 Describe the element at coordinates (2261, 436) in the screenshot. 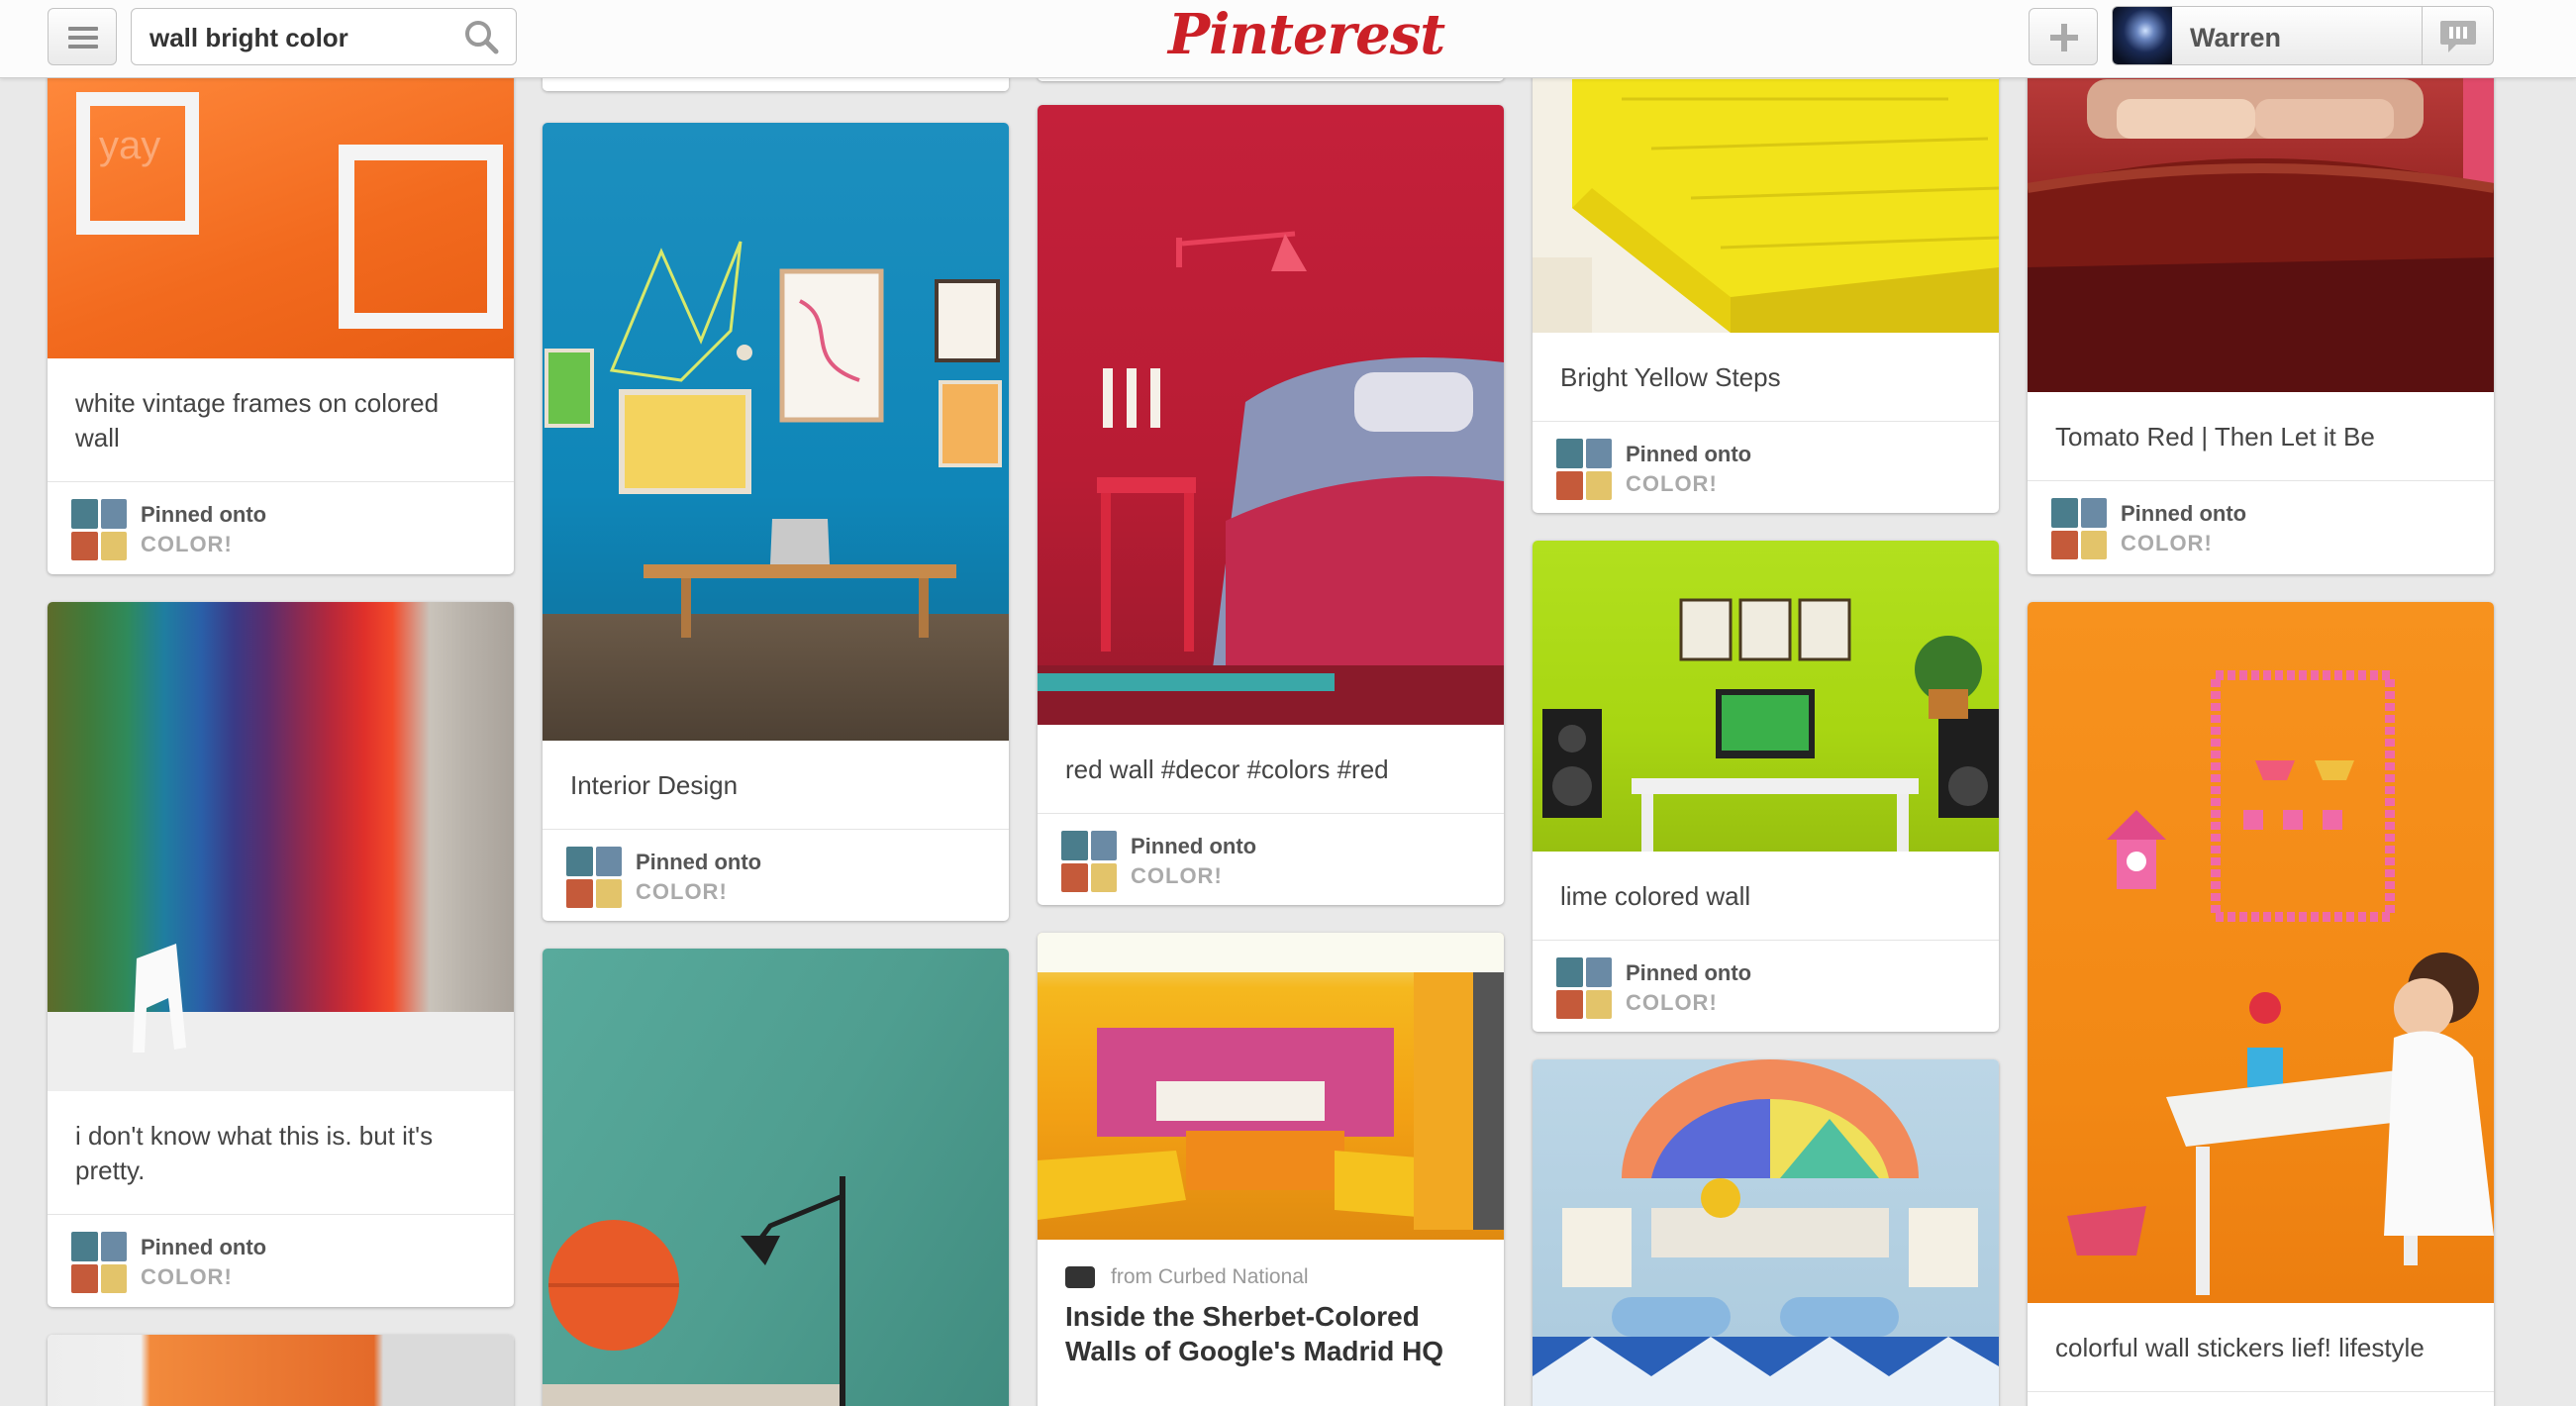

I see `pin-description: Tomato Red | Then Let it Be` at that location.